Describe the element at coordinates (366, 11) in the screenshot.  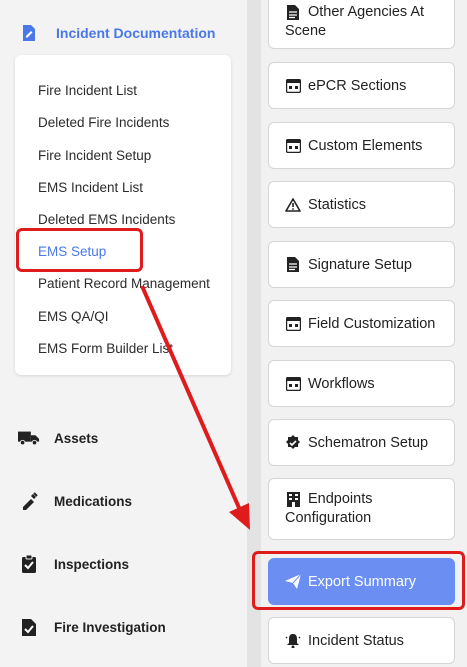
I see `card-label-line1: Other Agencies At` at that location.